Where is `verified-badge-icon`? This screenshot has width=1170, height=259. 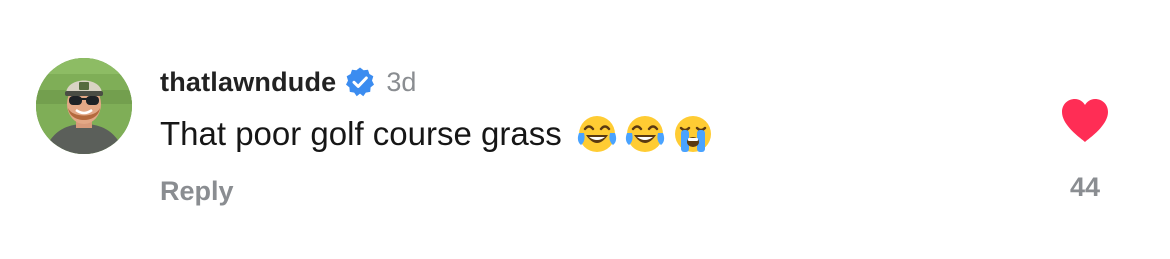
verified-badge-icon is located at coordinates (360, 82).